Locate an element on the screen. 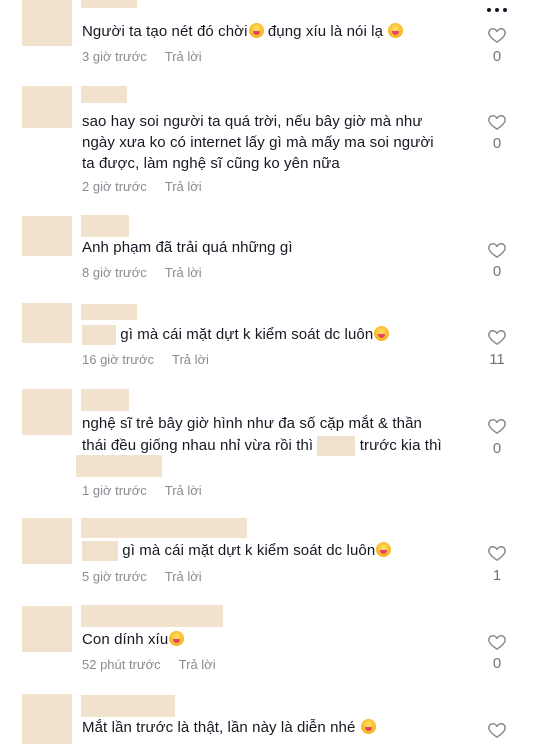 The image size is (543, 744). comment-meta: 16 giờ trước Trả lời is located at coordinates (145, 359).